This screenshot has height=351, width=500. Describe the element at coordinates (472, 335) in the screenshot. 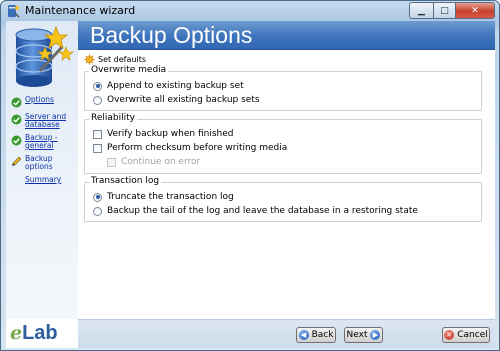

I see `cancel-label: Cancel` at that location.